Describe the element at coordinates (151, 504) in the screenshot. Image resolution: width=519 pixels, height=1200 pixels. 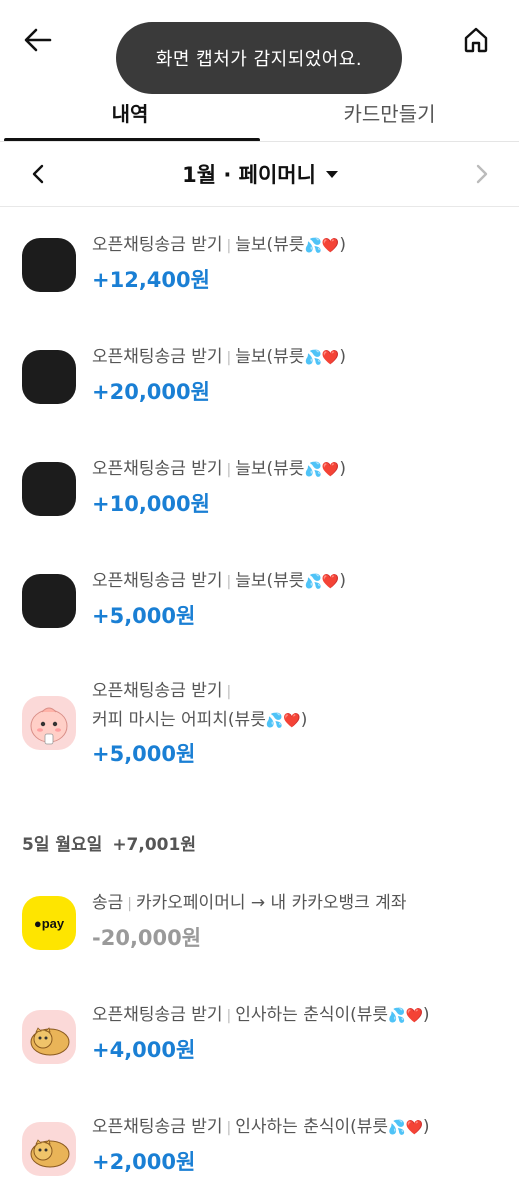
I see `transaction-amount: +10,000원` at that location.